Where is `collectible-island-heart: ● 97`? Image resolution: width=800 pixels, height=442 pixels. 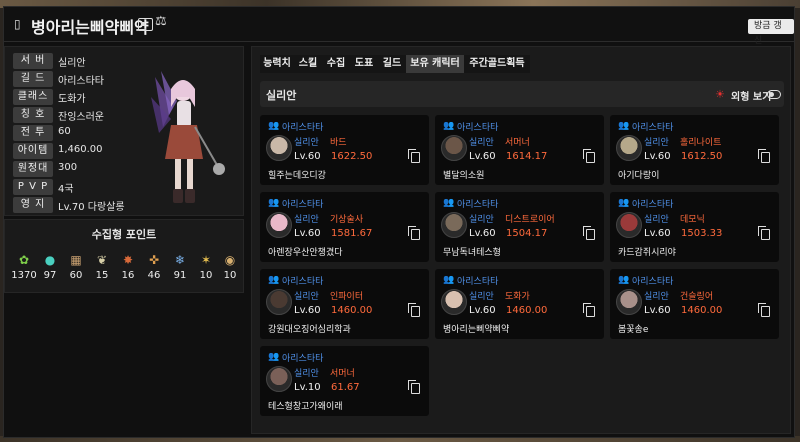
collectible-island-heart: ● 97 is located at coordinates (50, 267).